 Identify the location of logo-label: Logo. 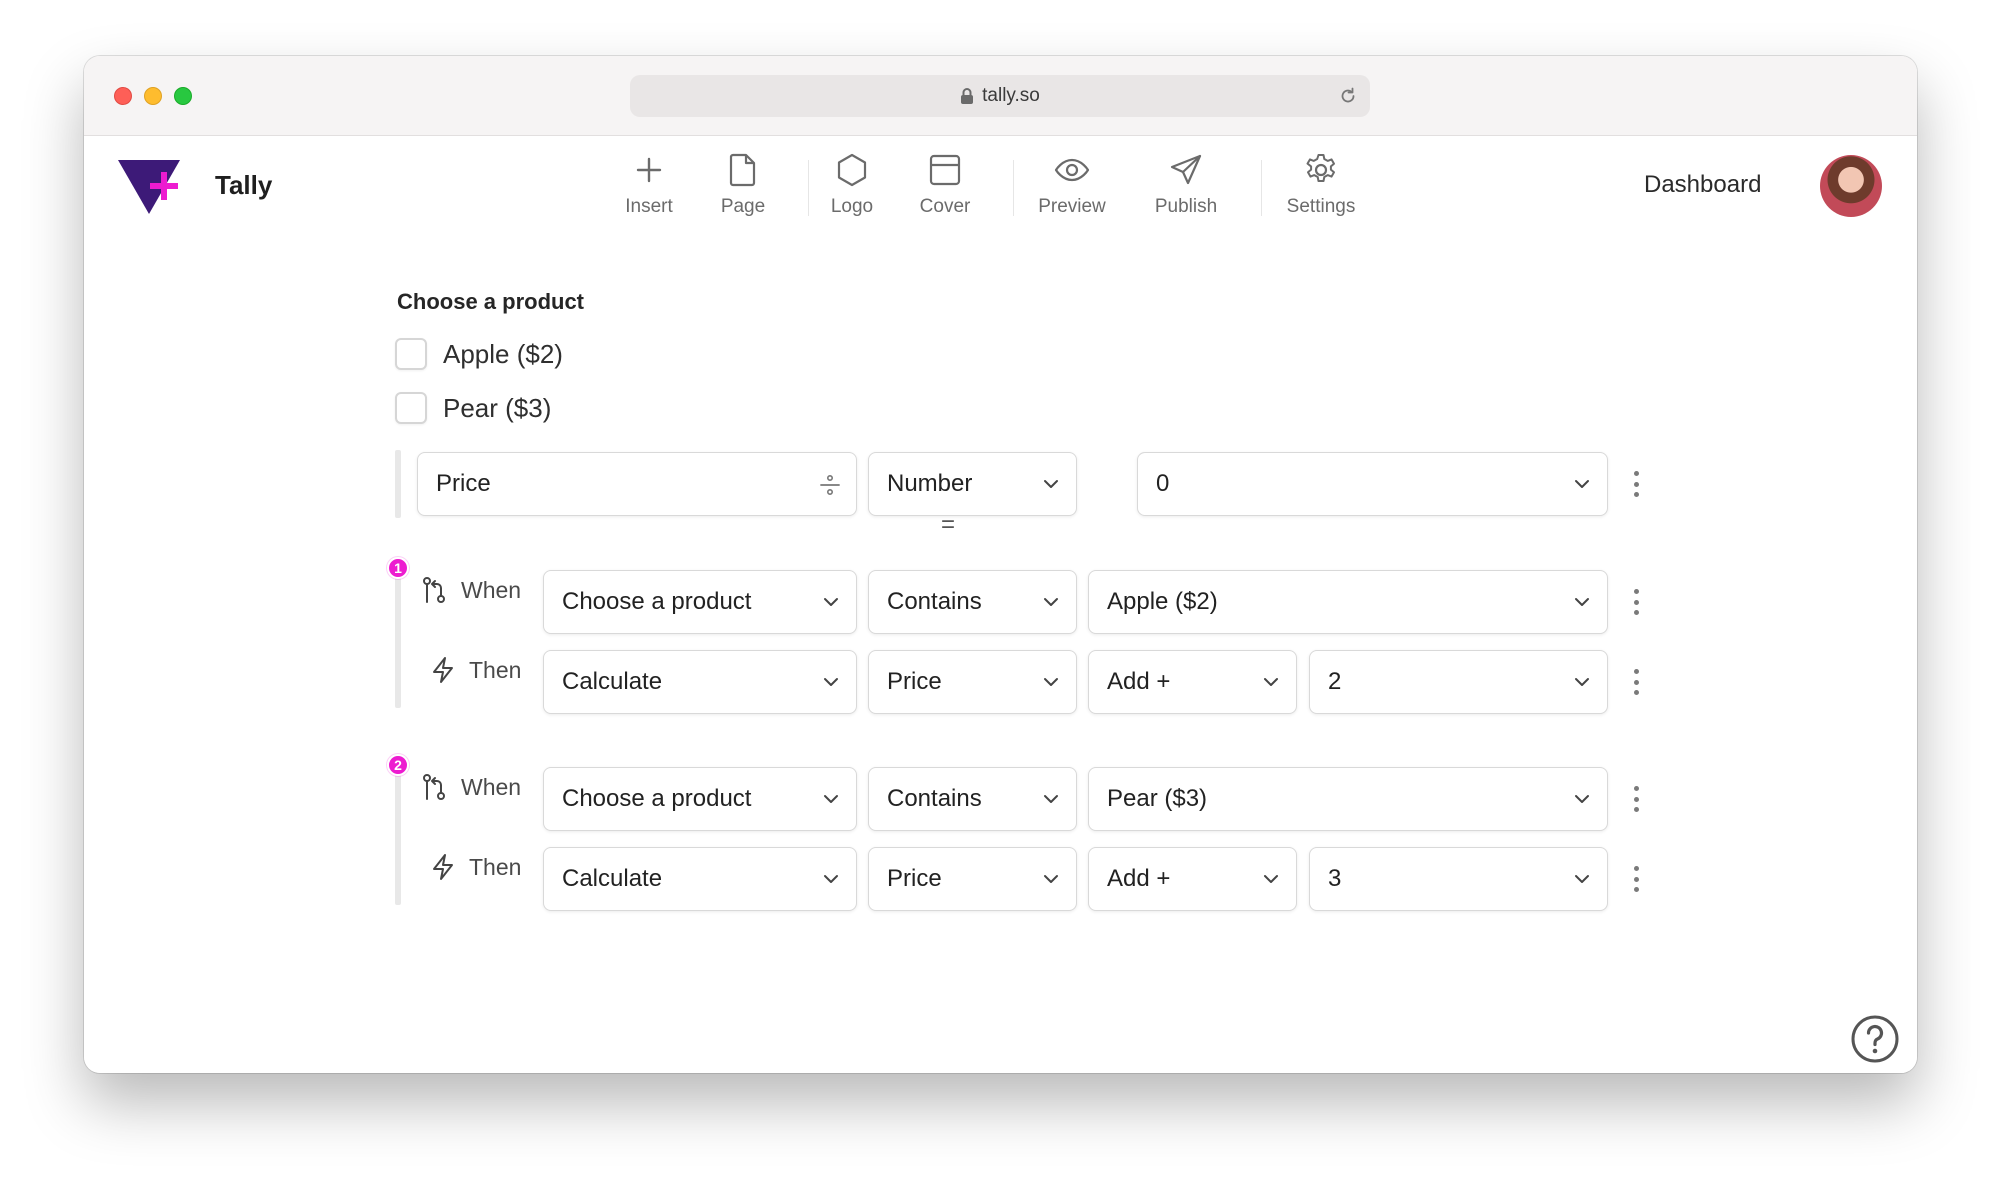
(852, 206).